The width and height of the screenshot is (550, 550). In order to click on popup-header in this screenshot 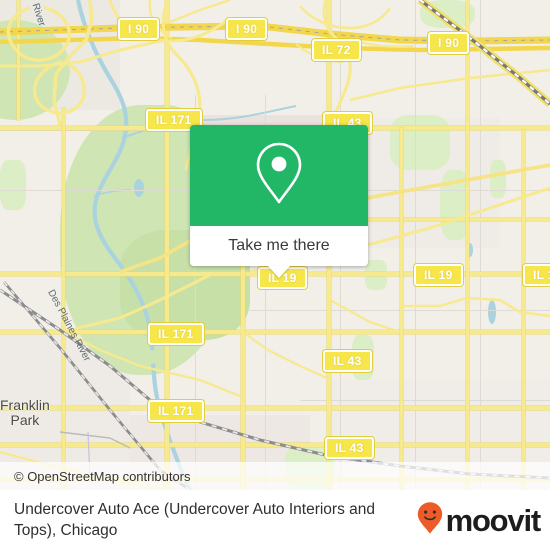, I will do `click(279, 175)`.